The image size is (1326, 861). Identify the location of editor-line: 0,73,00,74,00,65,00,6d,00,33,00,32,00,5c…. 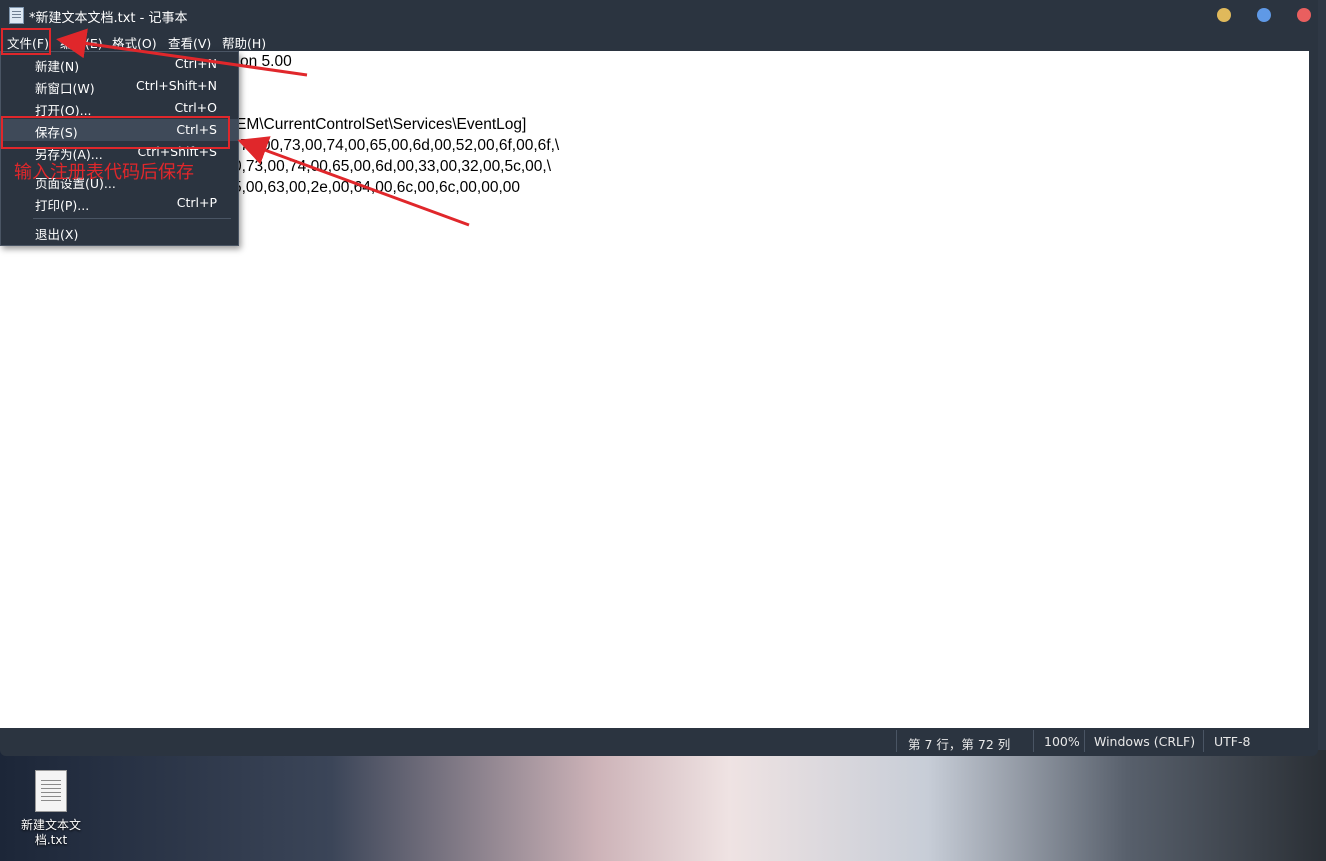
(392, 166).